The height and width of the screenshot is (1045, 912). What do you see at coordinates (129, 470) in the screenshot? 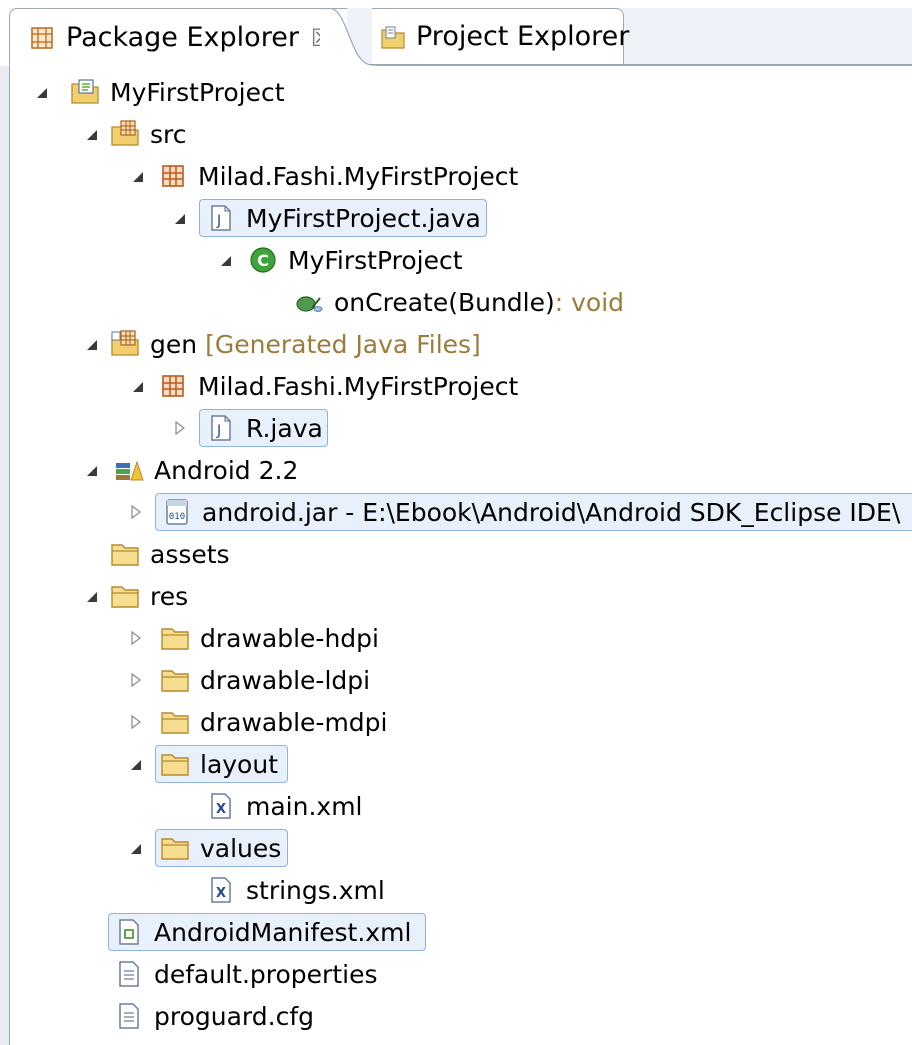
I see `library-icon` at bounding box center [129, 470].